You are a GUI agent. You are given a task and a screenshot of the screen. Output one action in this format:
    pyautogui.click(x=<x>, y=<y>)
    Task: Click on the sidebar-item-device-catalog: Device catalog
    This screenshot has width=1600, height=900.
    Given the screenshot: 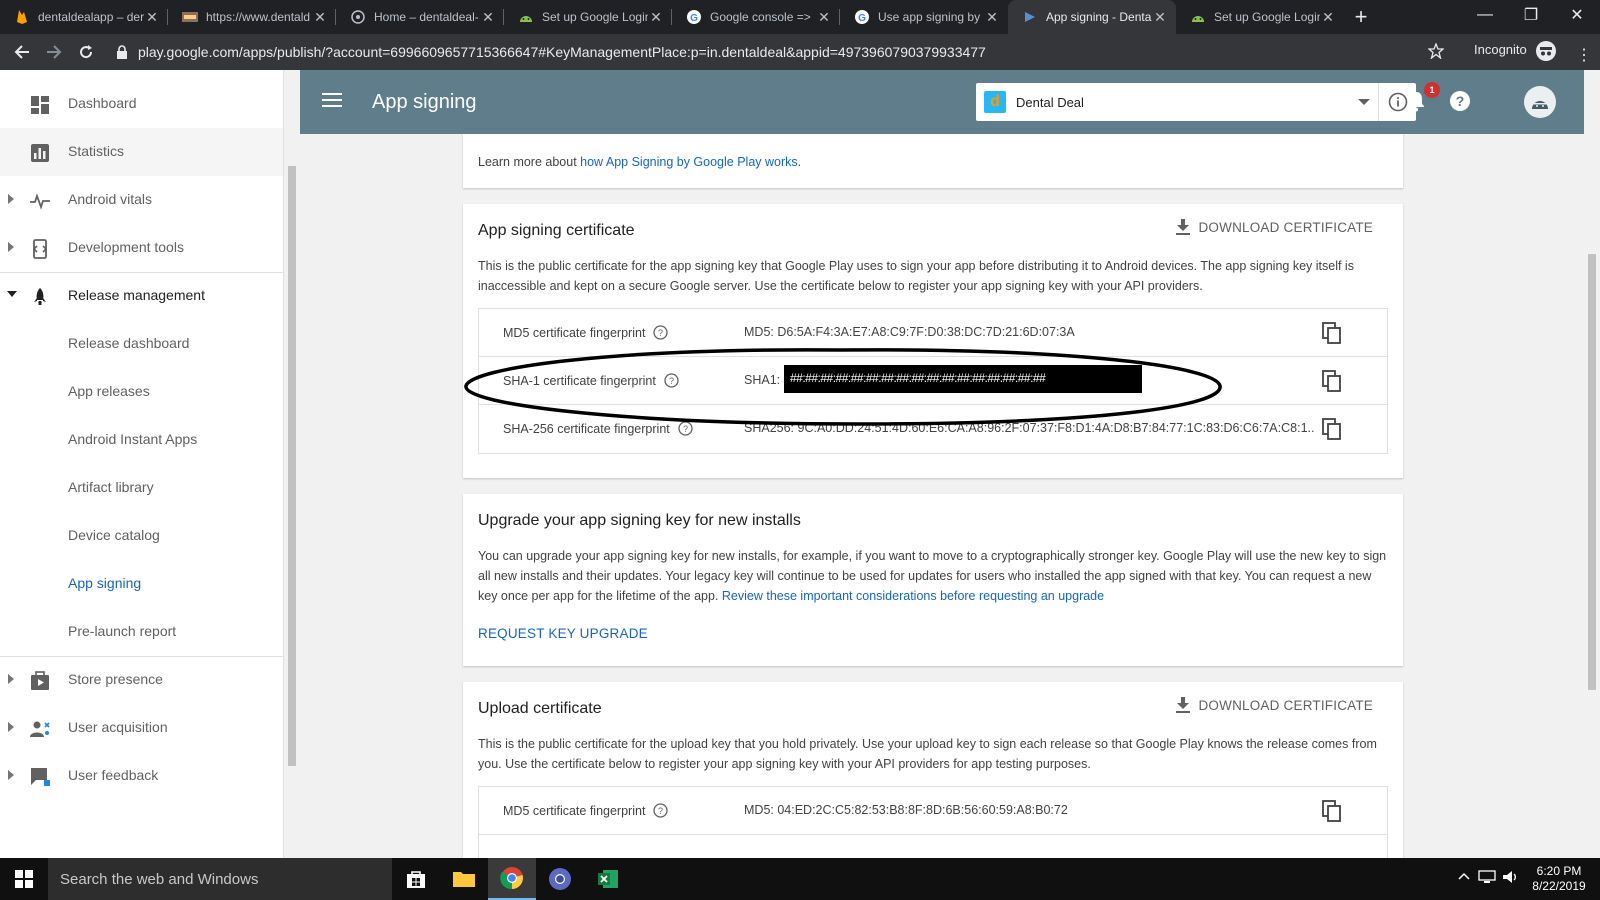 What is the action you would take?
    pyautogui.click(x=141, y=536)
    